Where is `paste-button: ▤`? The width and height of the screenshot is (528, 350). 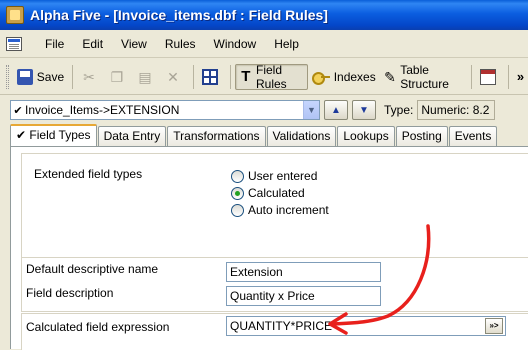
paste-button: ▤ is located at coordinates (147, 77).